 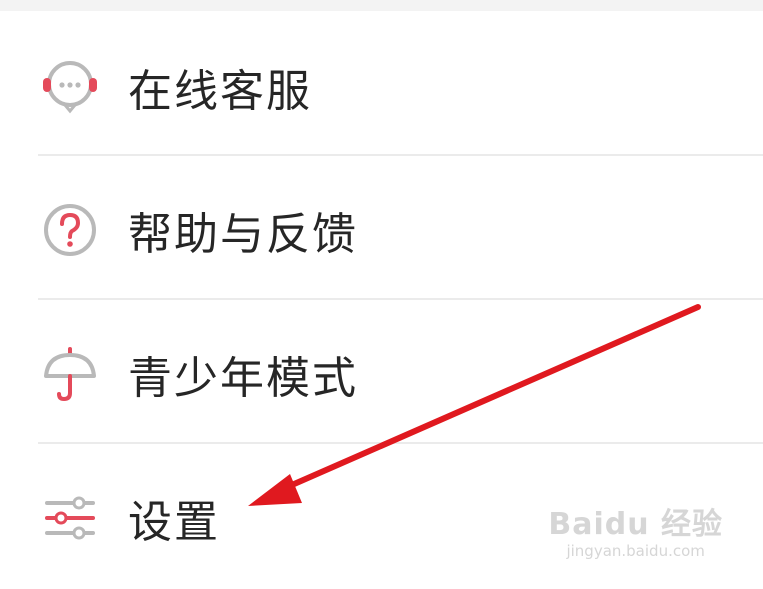 I want to click on watermark-brand: Baidu 经验, so click(x=635, y=524).